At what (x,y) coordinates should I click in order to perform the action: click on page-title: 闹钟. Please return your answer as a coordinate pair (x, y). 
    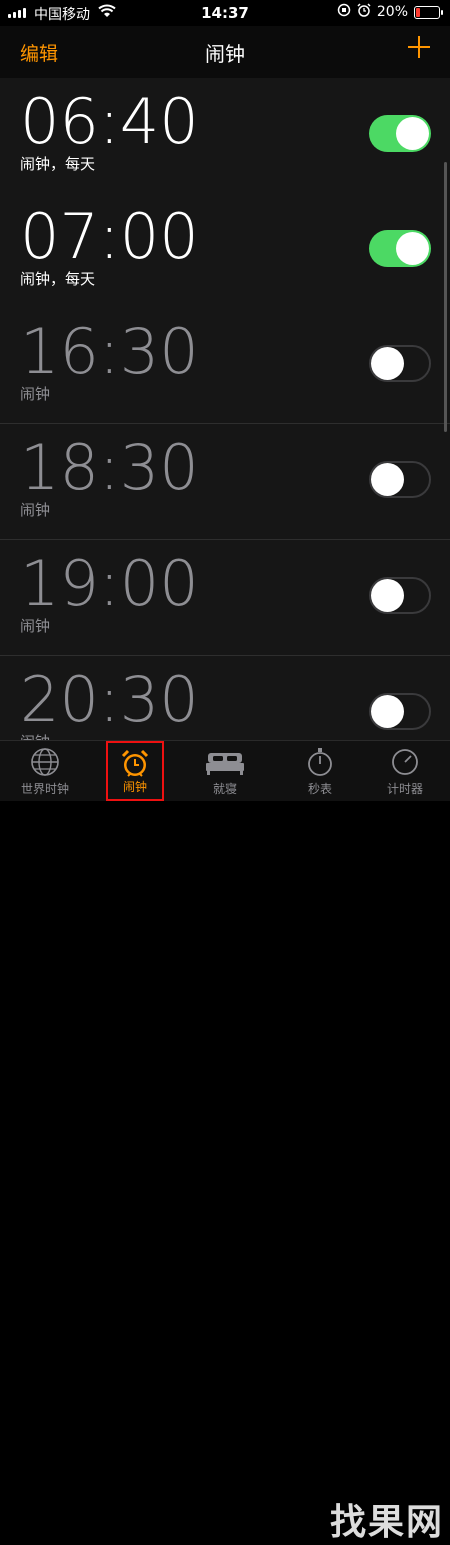
    Looking at the image, I should click on (225, 54).